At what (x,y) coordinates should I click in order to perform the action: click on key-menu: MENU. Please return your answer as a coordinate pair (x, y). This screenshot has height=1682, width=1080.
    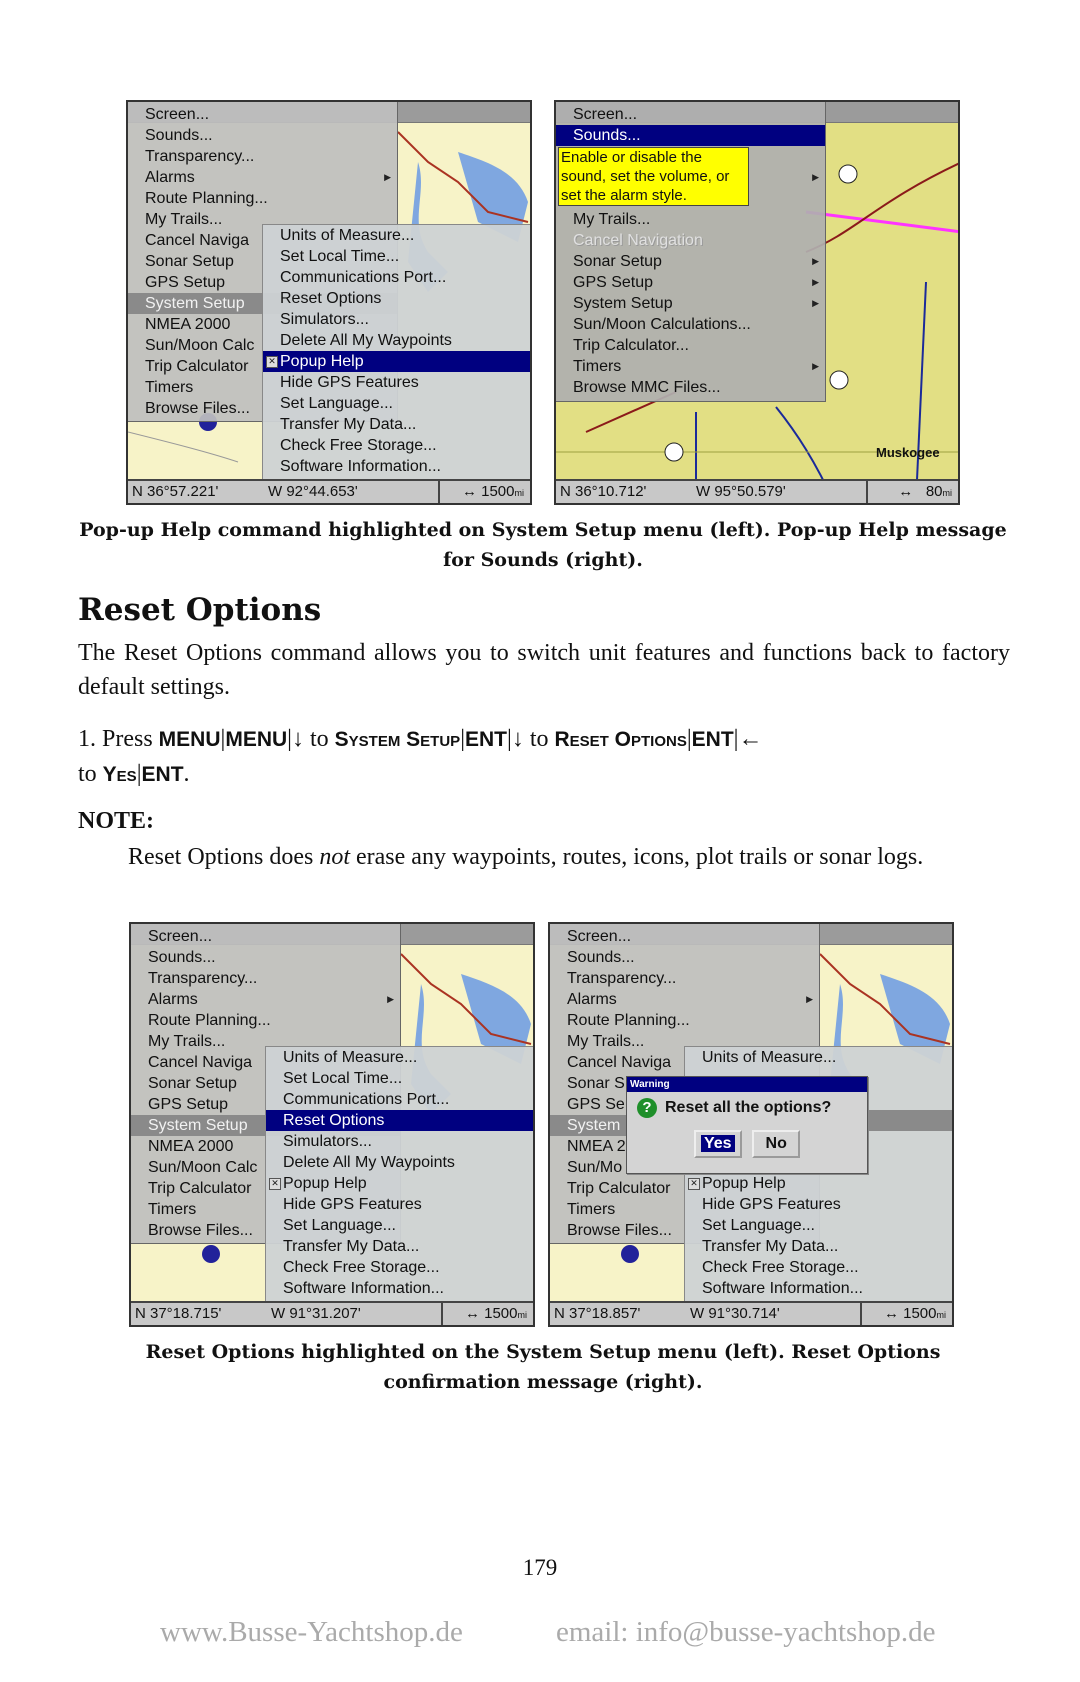
    Looking at the image, I should click on (189, 739).